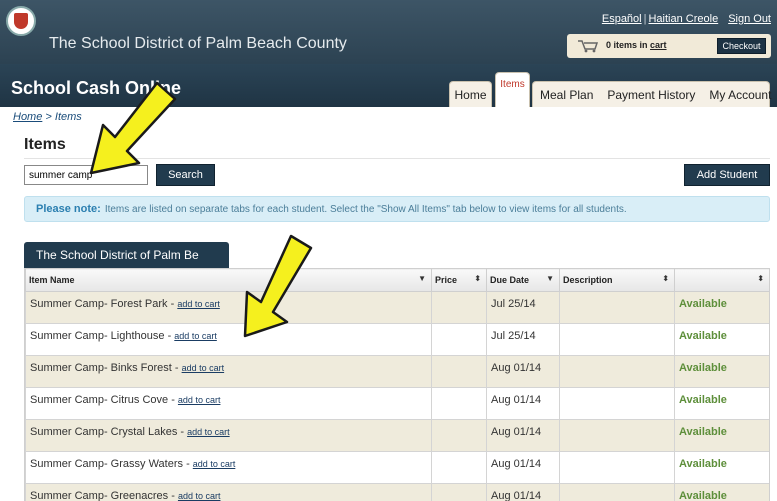  What do you see at coordinates (52, 280) in the screenshot?
I see `header-item-name-label: Item Name` at bounding box center [52, 280].